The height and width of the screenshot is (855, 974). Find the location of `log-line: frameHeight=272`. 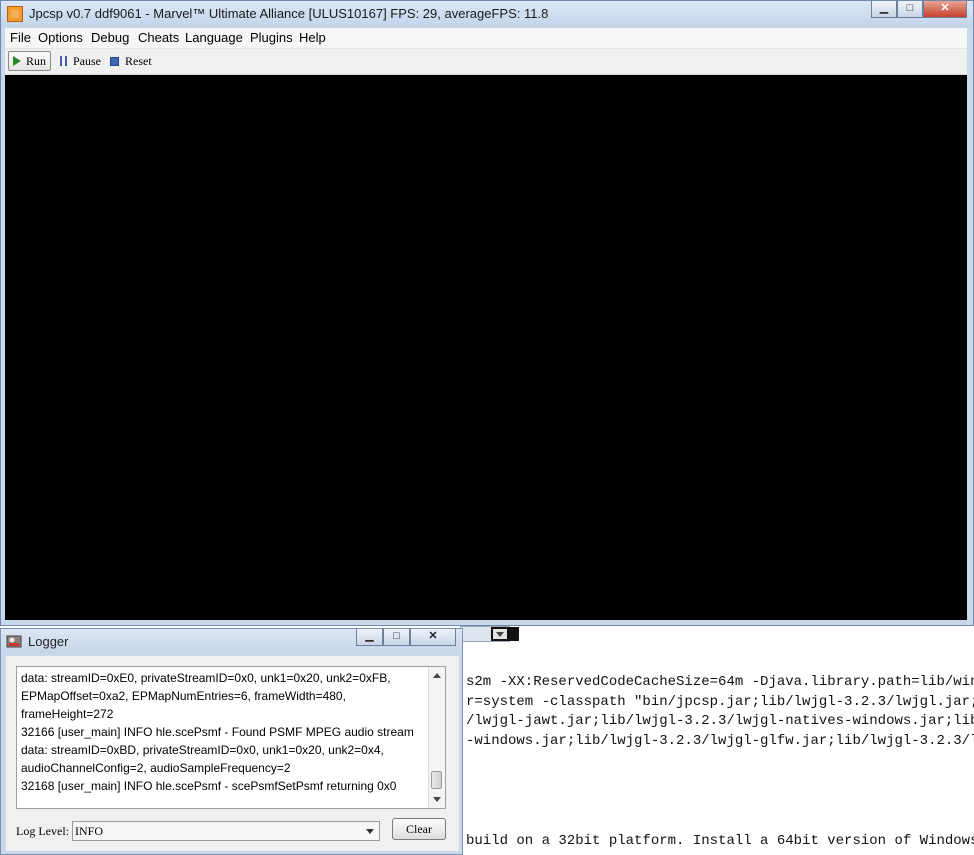

log-line: frameHeight=272 is located at coordinates (67, 714).